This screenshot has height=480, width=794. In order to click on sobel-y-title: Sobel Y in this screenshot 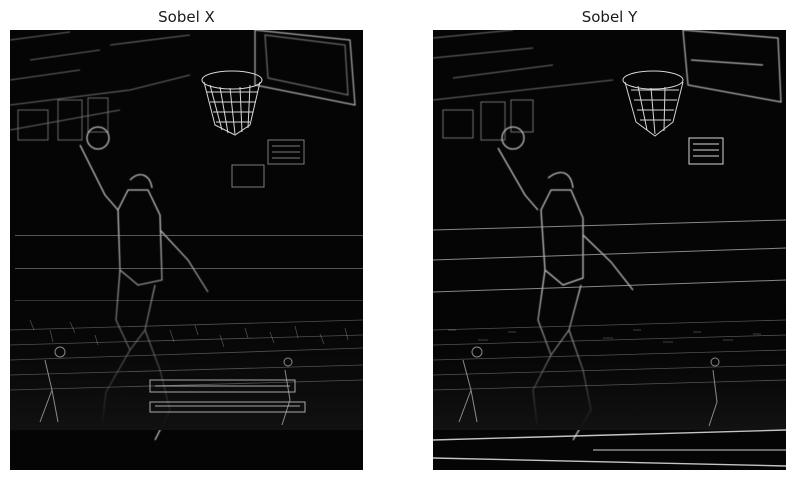, I will do `click(609, 17)`.